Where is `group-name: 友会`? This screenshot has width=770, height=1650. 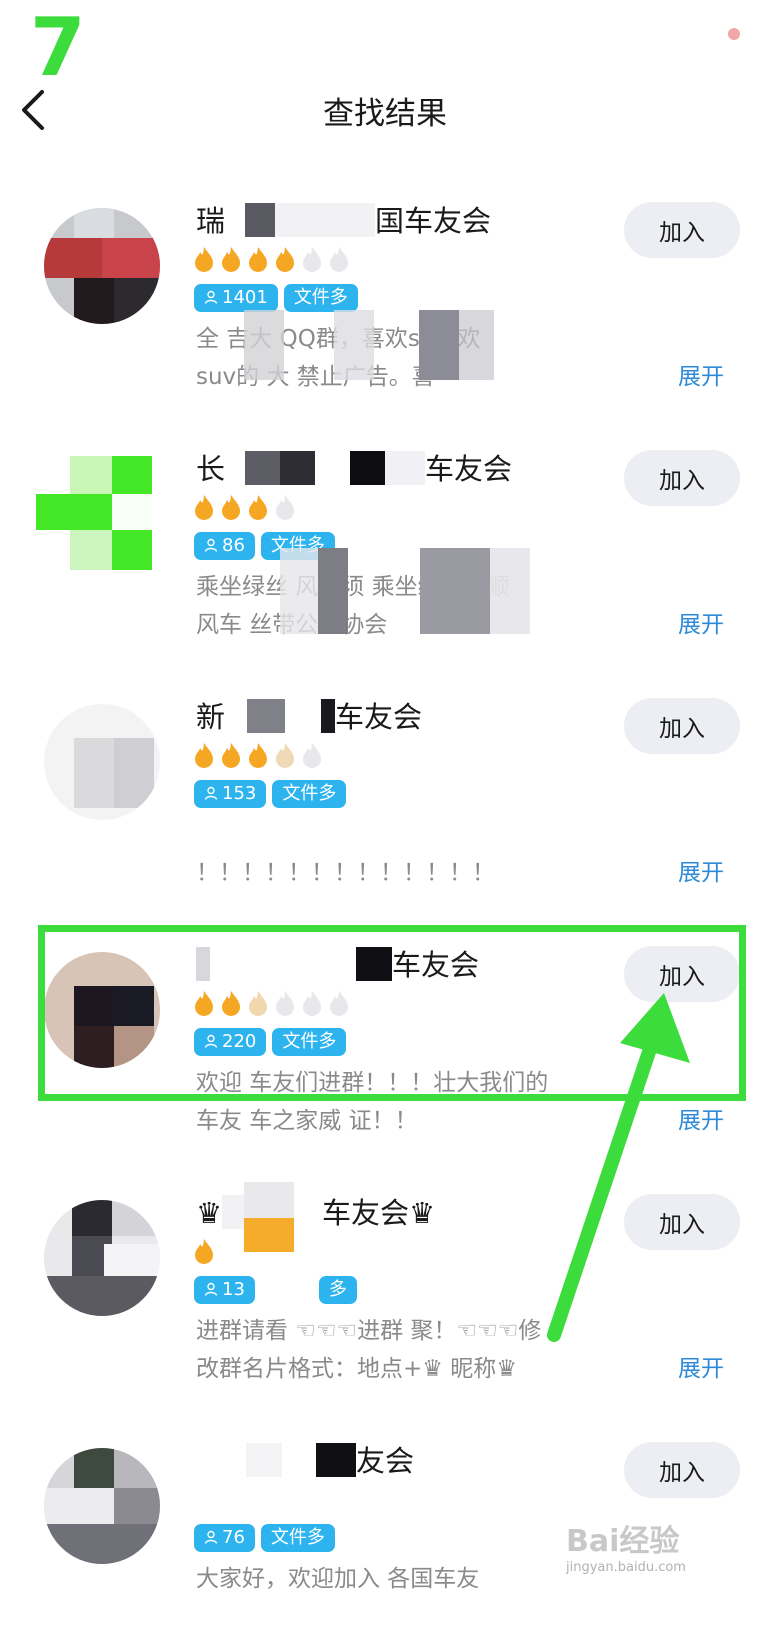
group-name: 友会 is located at coordinates (305, 1459).